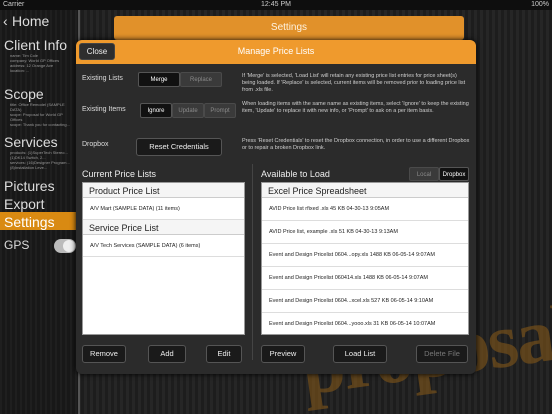 The height and width of the screenshot is (414, 552). What do you see at coordinates (29, 222) in the screenshot?
I see `sidebar-item-settings: Settings` at bounding box center [29, 222].